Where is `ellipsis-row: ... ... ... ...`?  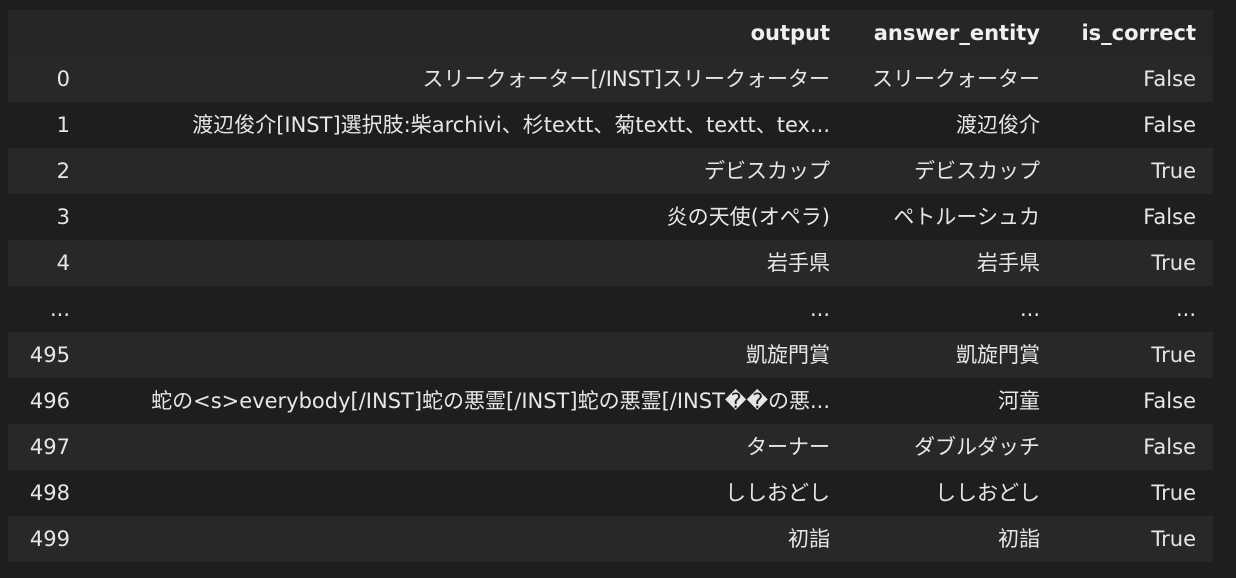
ellipsis-row: ... ... ... ... is located at coordinates (610, 309).